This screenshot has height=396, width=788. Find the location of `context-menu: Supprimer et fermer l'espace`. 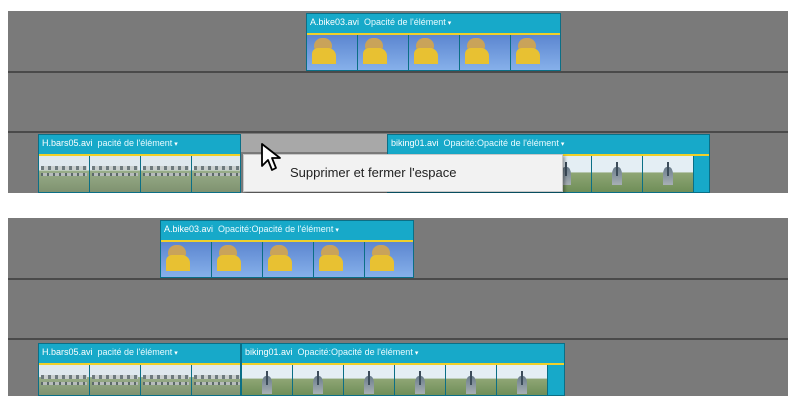

context-menu: Supprimer et fermer l'espace is located at coordinates (403, 173).